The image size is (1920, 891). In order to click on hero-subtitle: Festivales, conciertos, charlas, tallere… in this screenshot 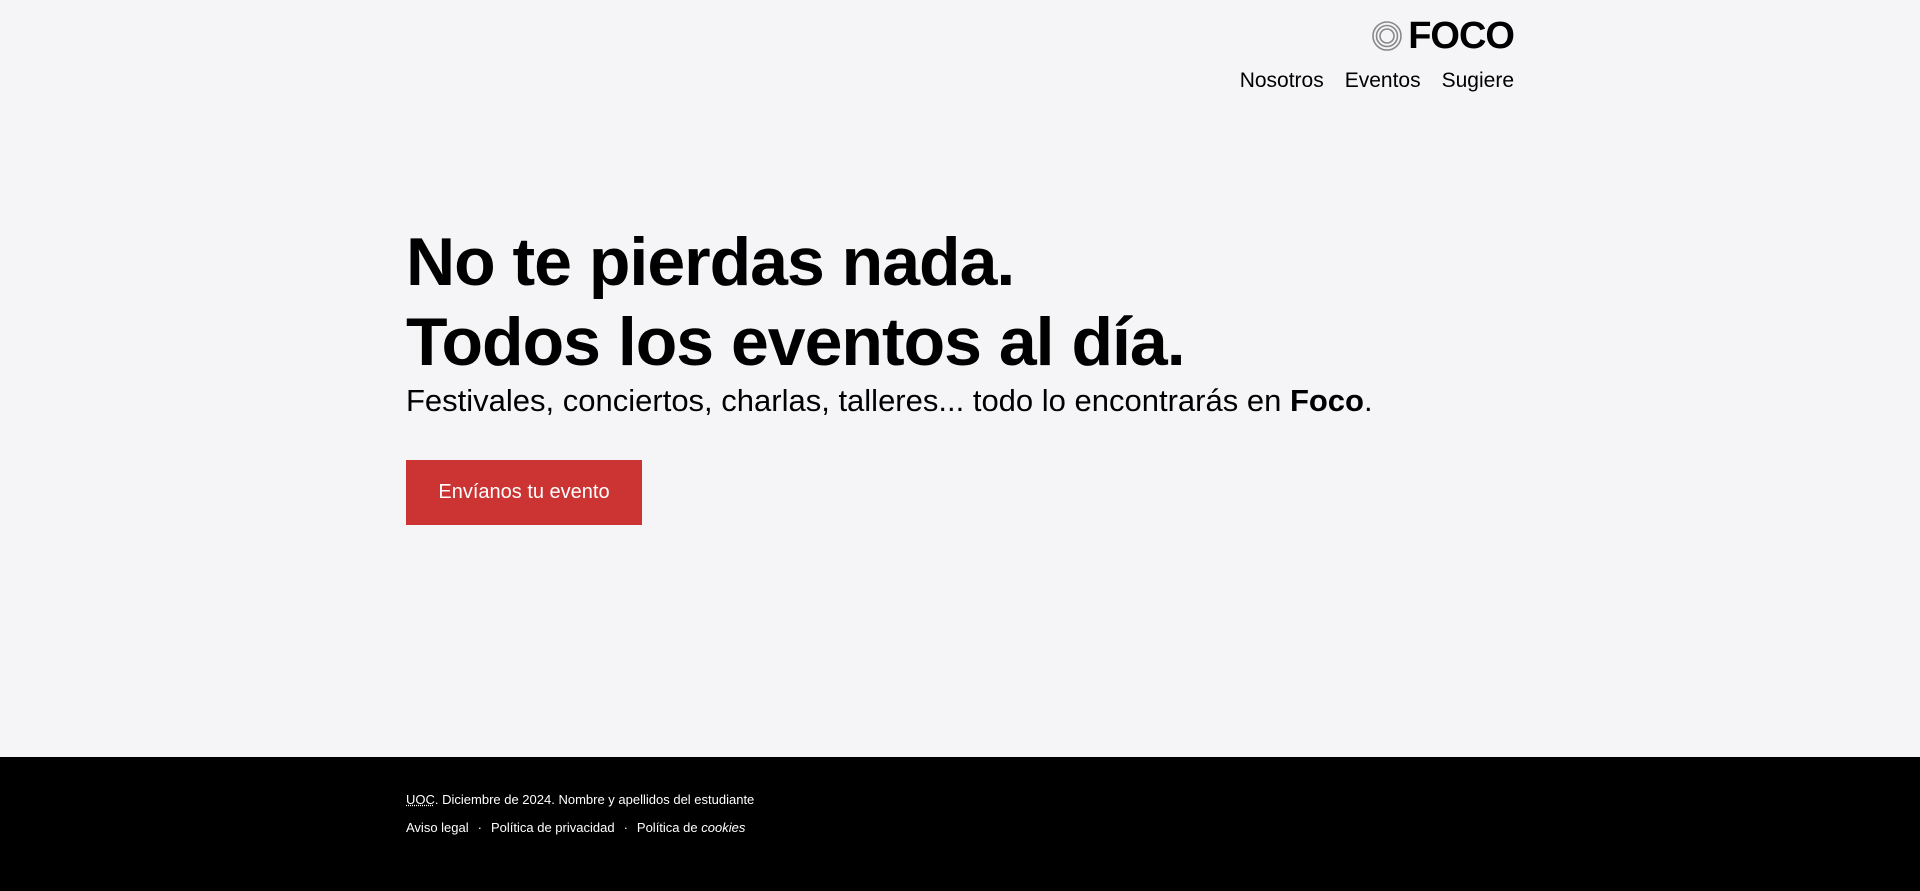, I will do `click(961, 401)`.